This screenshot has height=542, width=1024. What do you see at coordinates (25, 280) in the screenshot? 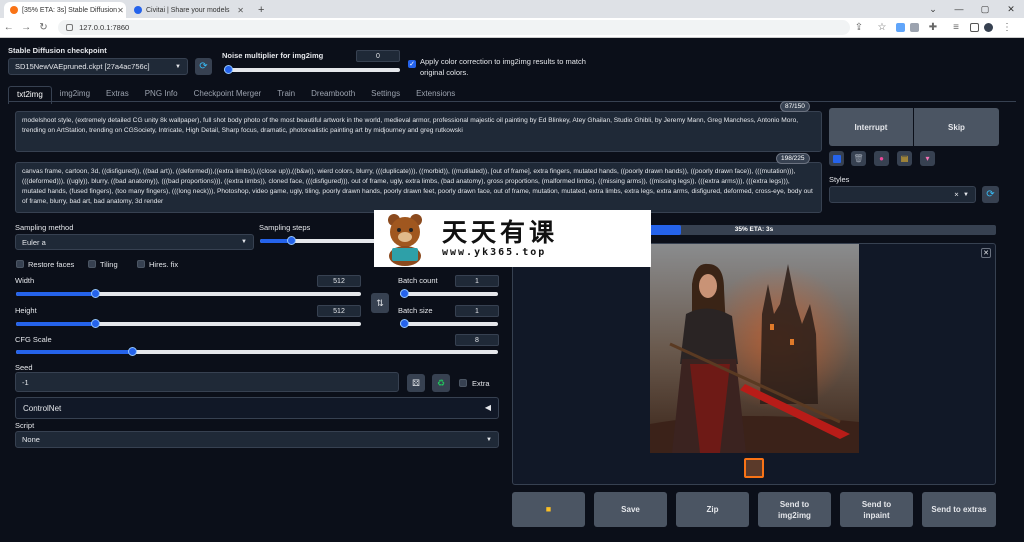
I see `width-label: Width` at bounding box center [25, 280].